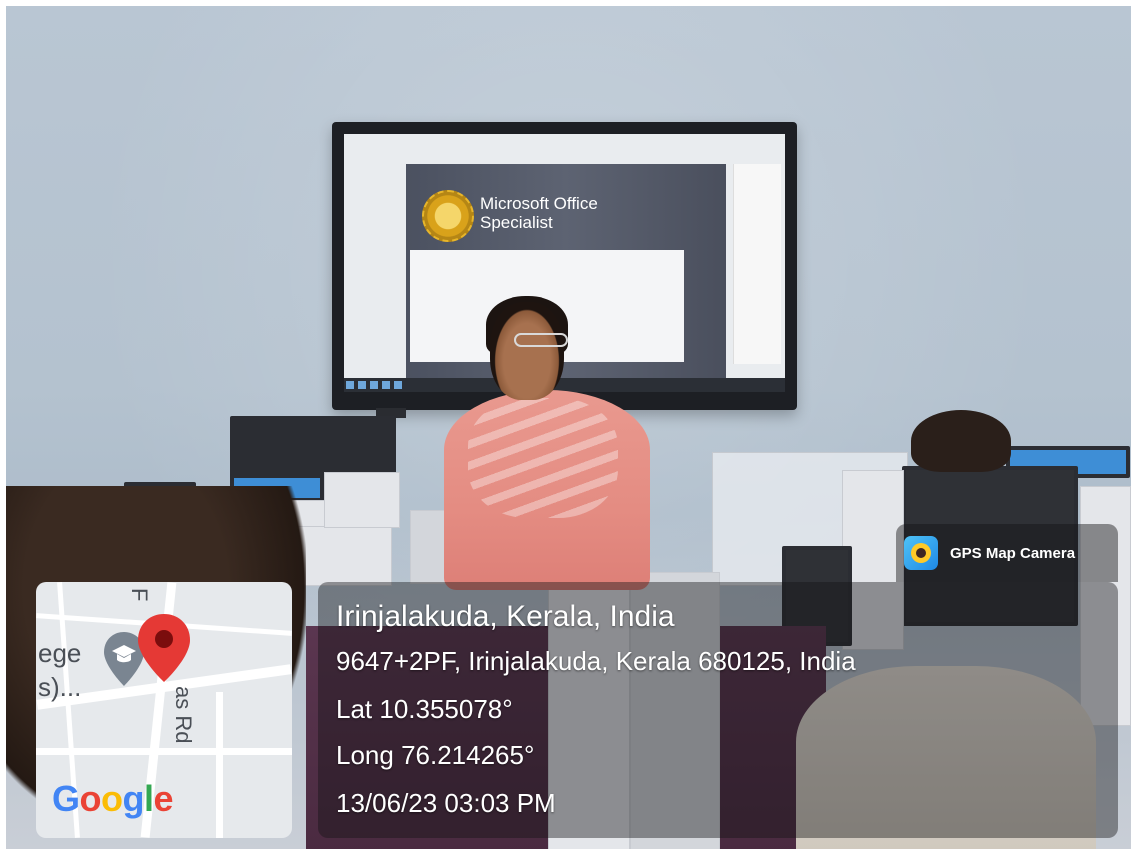  I want to click on wall-tv: Microsoft Office Specialist, so click(564, 266).